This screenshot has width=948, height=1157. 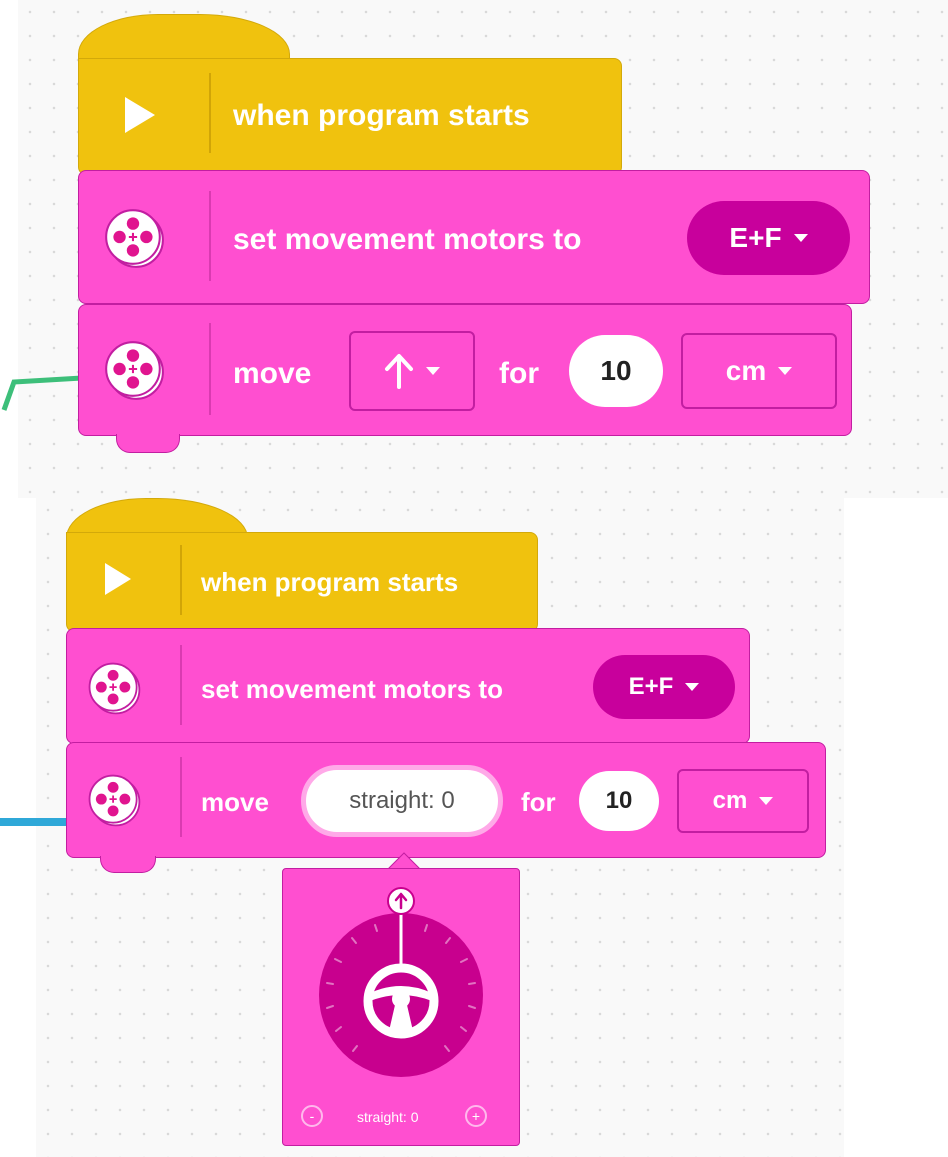 I want to click on steering-popup: - straight: 0 +, so click(x=401, y=1007).